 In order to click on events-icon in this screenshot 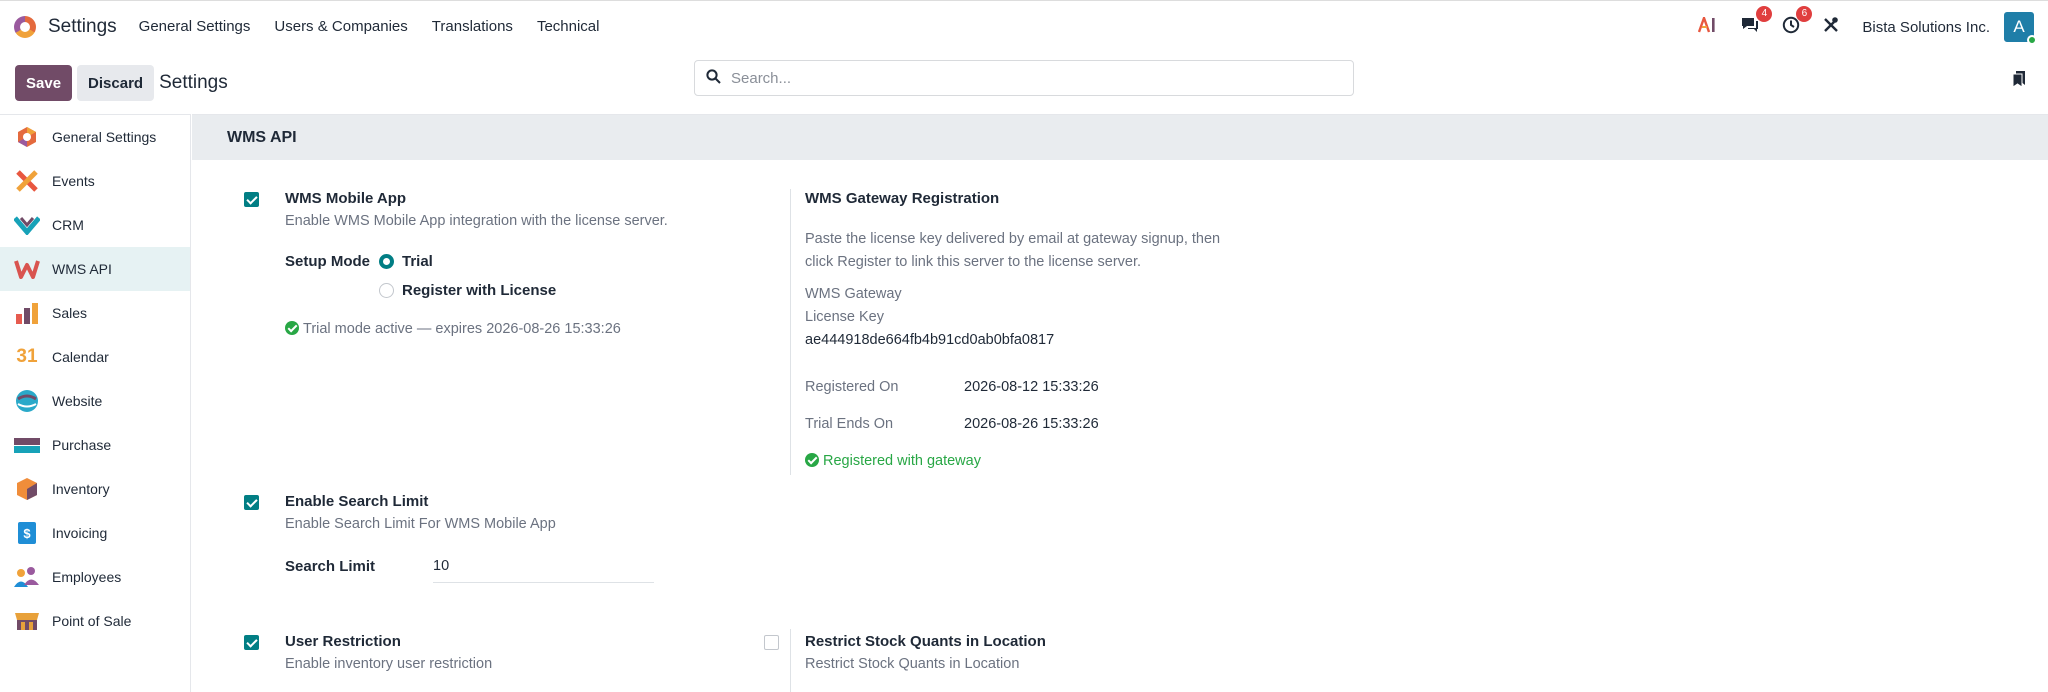, I will do `click(27, 181)`.